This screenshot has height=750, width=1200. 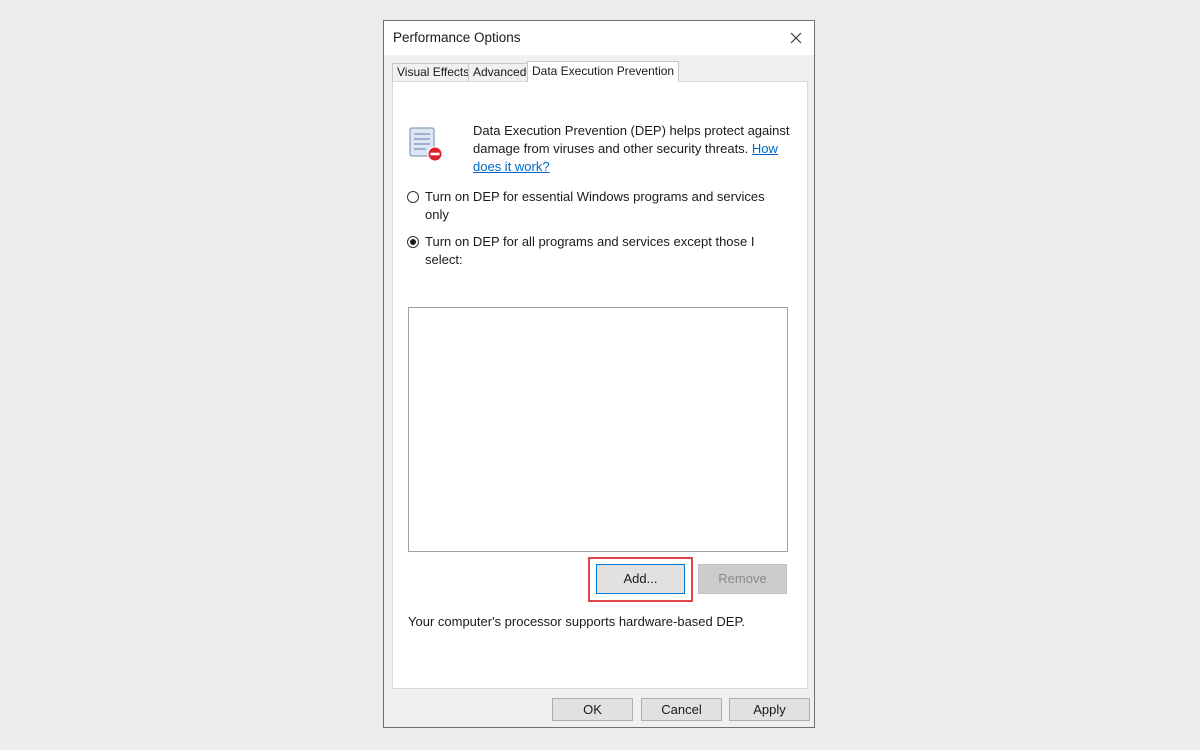 I want to click on close-icon, so click(x=796, y=38).